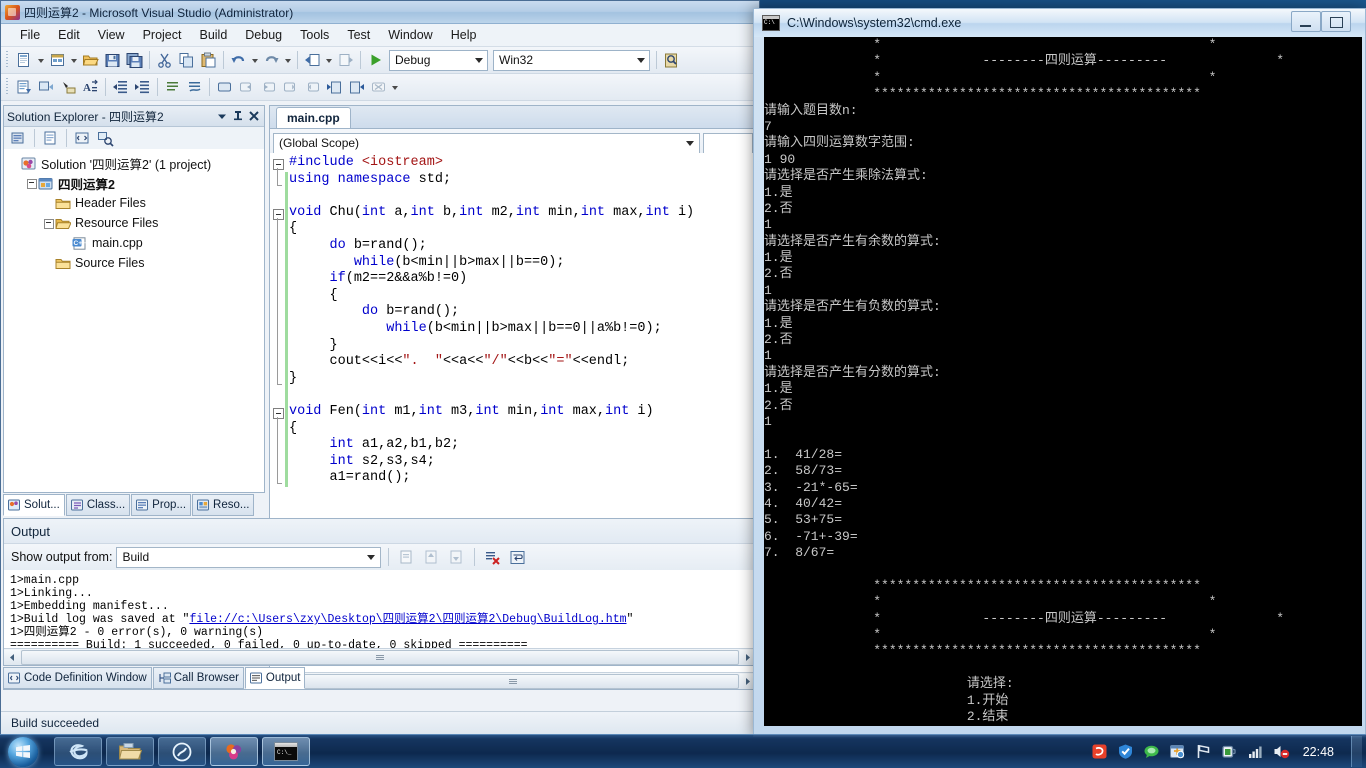 The width and height of the screenshot is (1366, 768). What do you see at coordinates (134, 60) in the screenshot?
I see `save-all-icon` at bounding box center [134, 60].